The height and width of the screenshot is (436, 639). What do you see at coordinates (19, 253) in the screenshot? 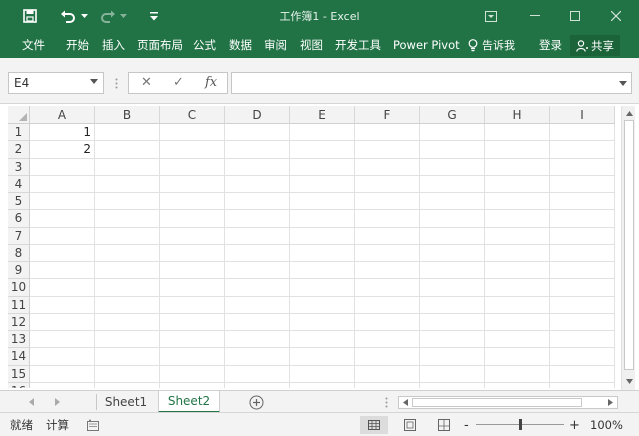
I see `row-header-8: 8` at bounding box center [19, 253].